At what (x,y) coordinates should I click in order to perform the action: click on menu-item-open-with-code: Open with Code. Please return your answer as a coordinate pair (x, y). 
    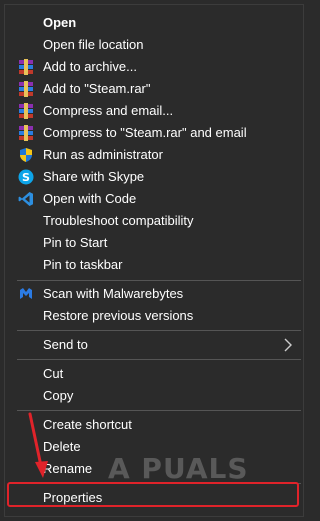
    Looking at the image, I should click on (154, 199).